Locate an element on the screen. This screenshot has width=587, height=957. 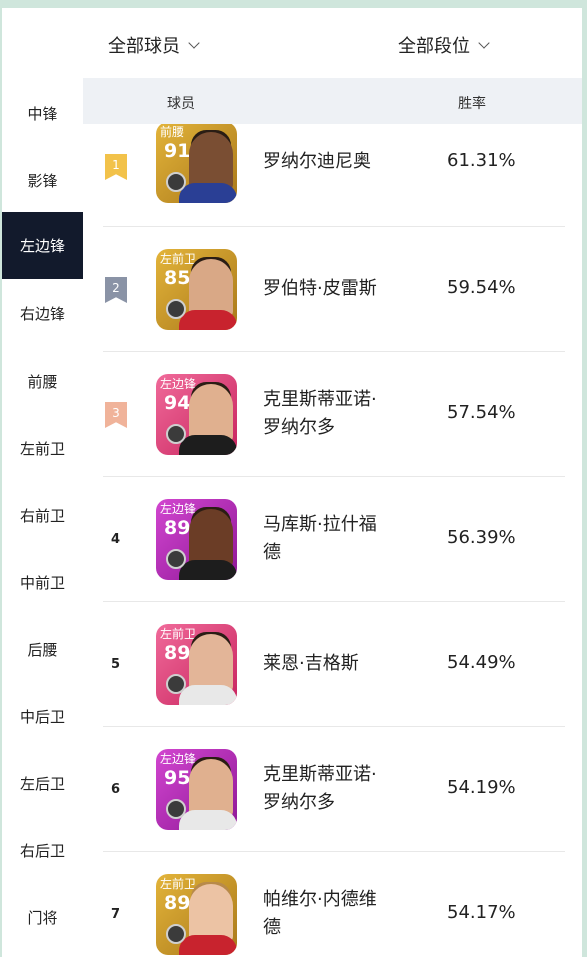
card-rating: 91 is located at coordinates (177, 151).